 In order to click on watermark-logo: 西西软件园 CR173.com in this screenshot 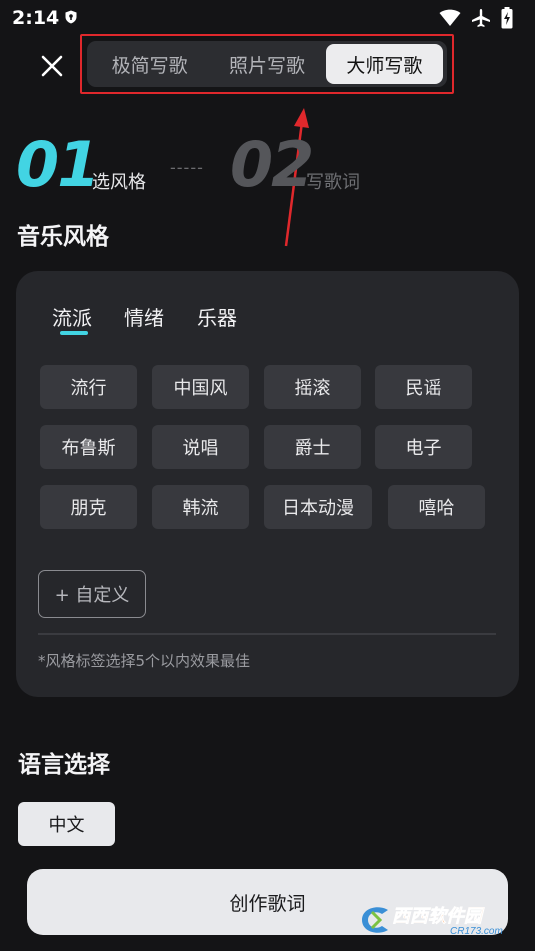, I will do `click(432, 921)`.